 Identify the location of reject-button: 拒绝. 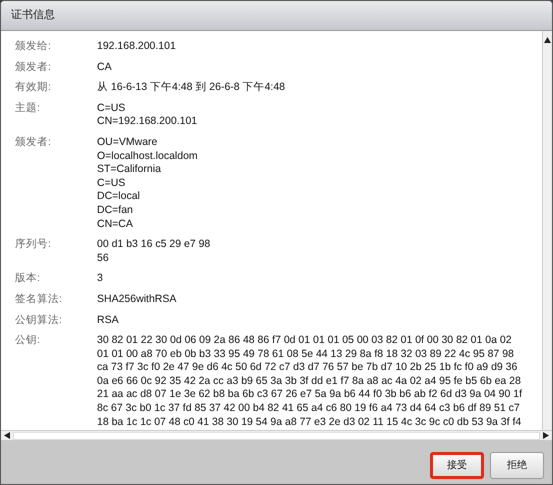
(517, 465).